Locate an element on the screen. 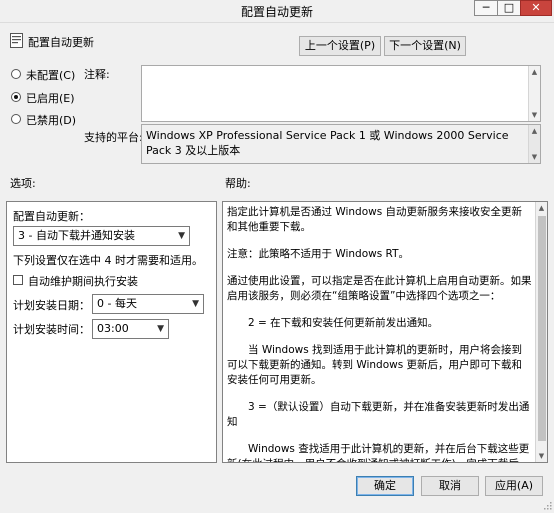  note-text: 下列设置仅在选中 4 时才需要和适用。 is located at coordinates (108, 260).